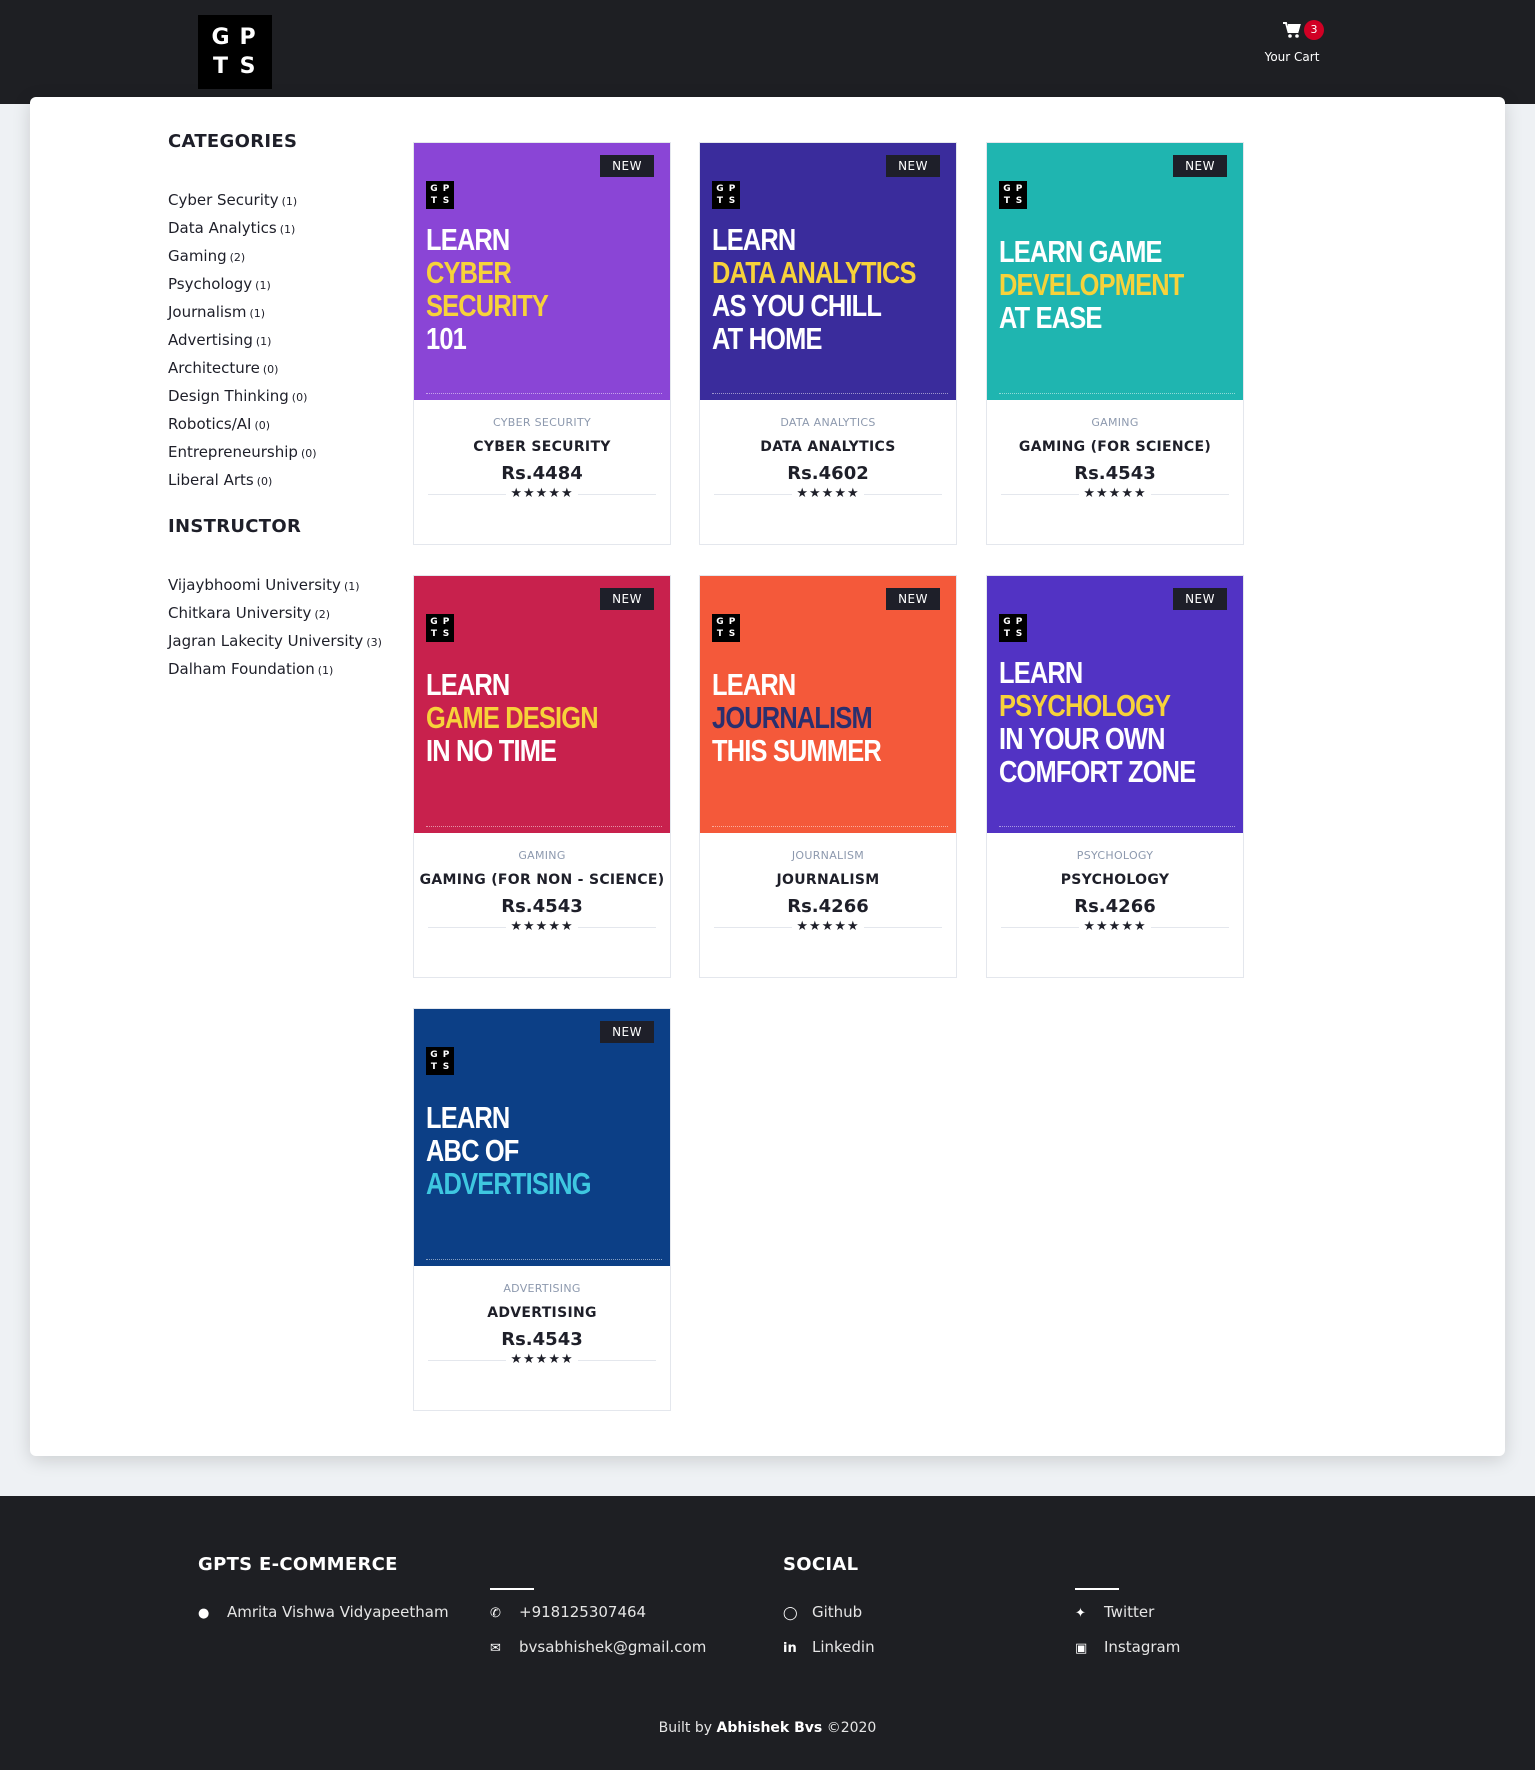 Image resolution: width=1535 pixels, height=1770 pixels. Describe the element at coordinates (235, 52) in the screenshot. I see `gpts-logo: G P T S` at that location.